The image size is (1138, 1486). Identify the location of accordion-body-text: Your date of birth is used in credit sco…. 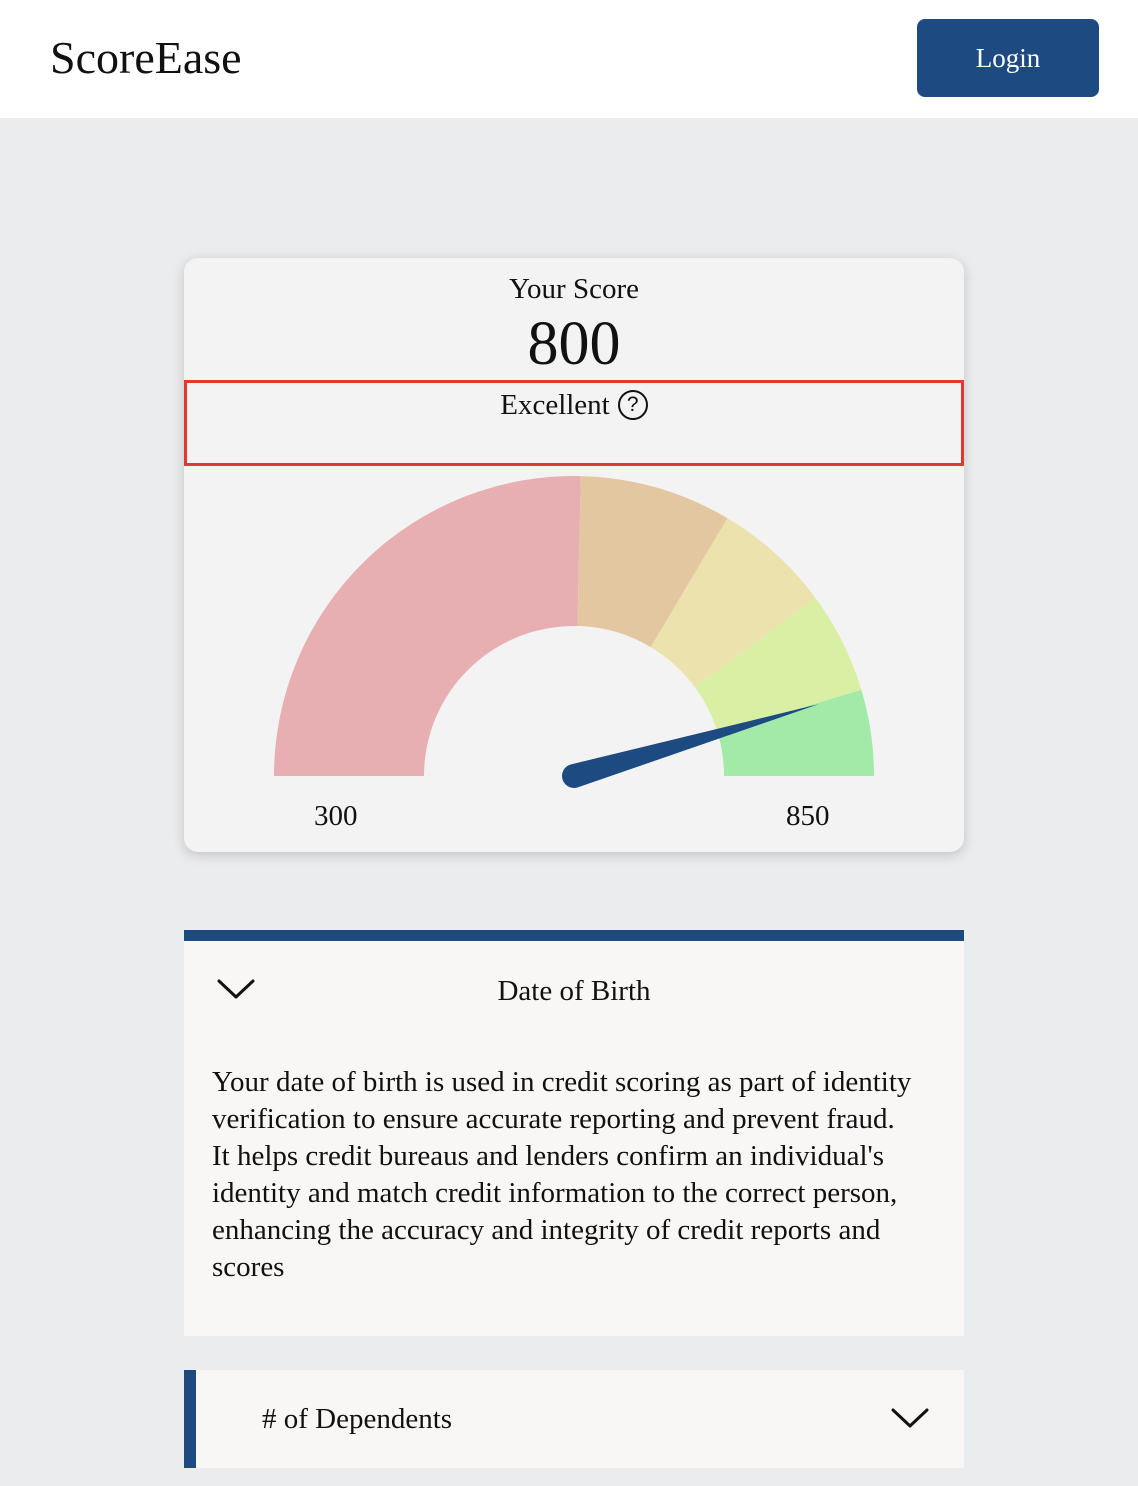
(562, 1174).